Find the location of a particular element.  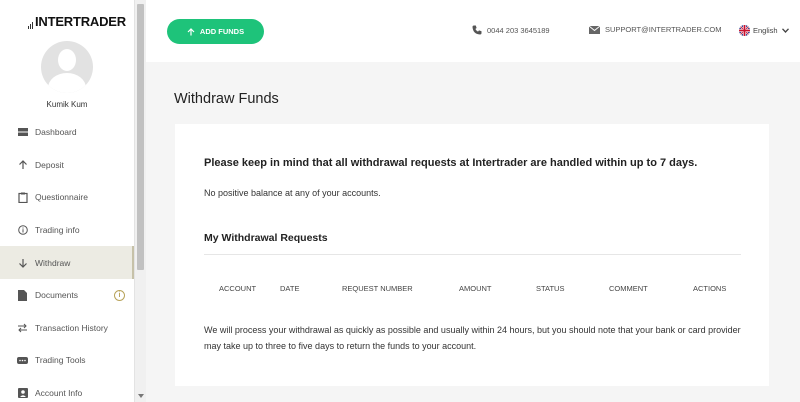

clipboard-icon is located at coordinates (22, 197).